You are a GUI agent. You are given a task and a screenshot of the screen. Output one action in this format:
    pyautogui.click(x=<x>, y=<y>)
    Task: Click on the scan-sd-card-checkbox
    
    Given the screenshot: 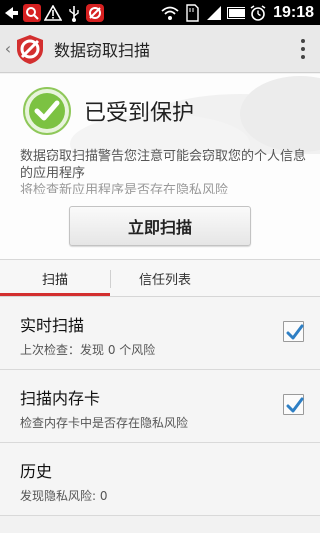 What is the action you would take?
    pyautogui.click(x=293, y=404)
    